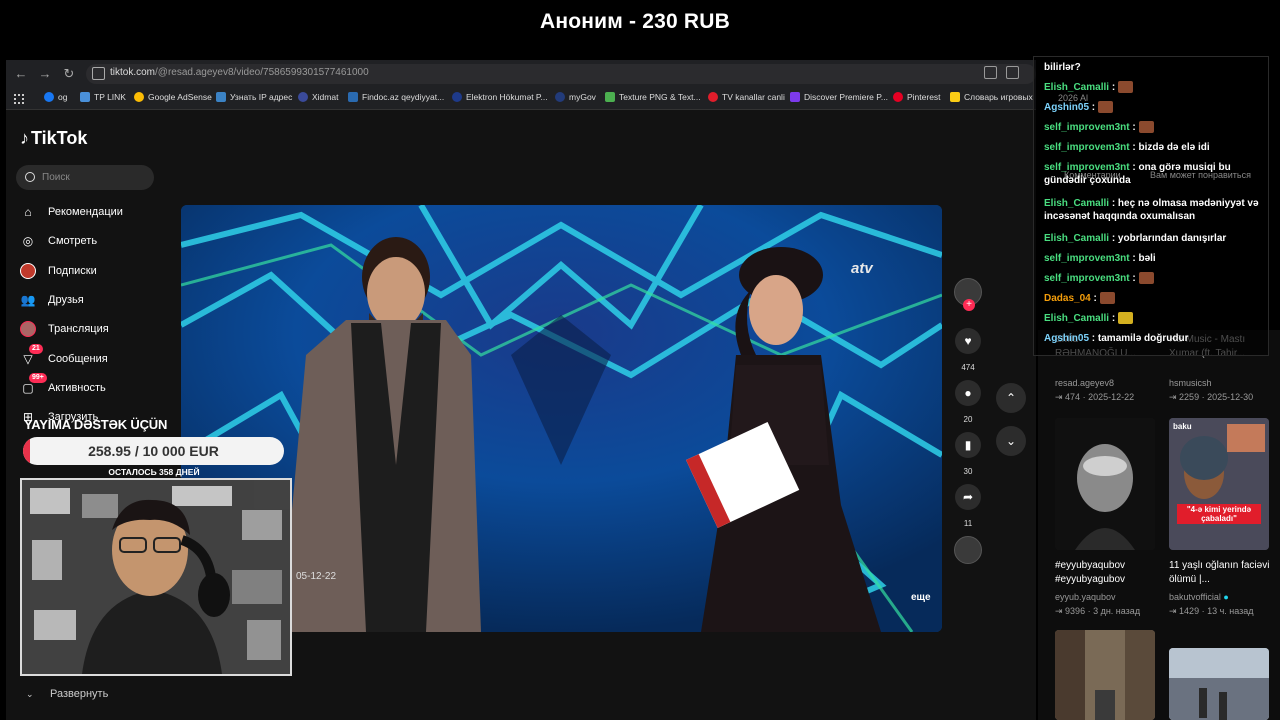  Describe the element at coordinates (316, 576) in the screenshot. I see `video-date-overlay: 05-12-22` at that location.